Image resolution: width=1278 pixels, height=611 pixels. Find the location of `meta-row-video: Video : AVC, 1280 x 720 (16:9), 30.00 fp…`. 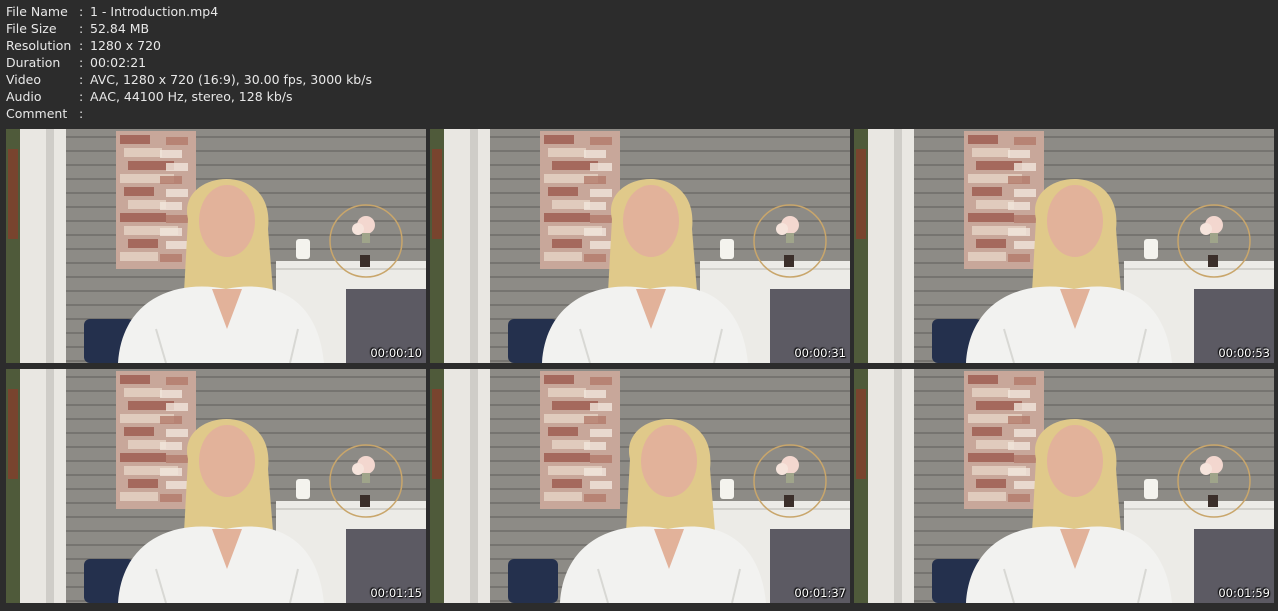

meta-row-video: Video : AVC, 1280 x 720 (16:9), 30.00 fp… is located at coordinates (189, 79).